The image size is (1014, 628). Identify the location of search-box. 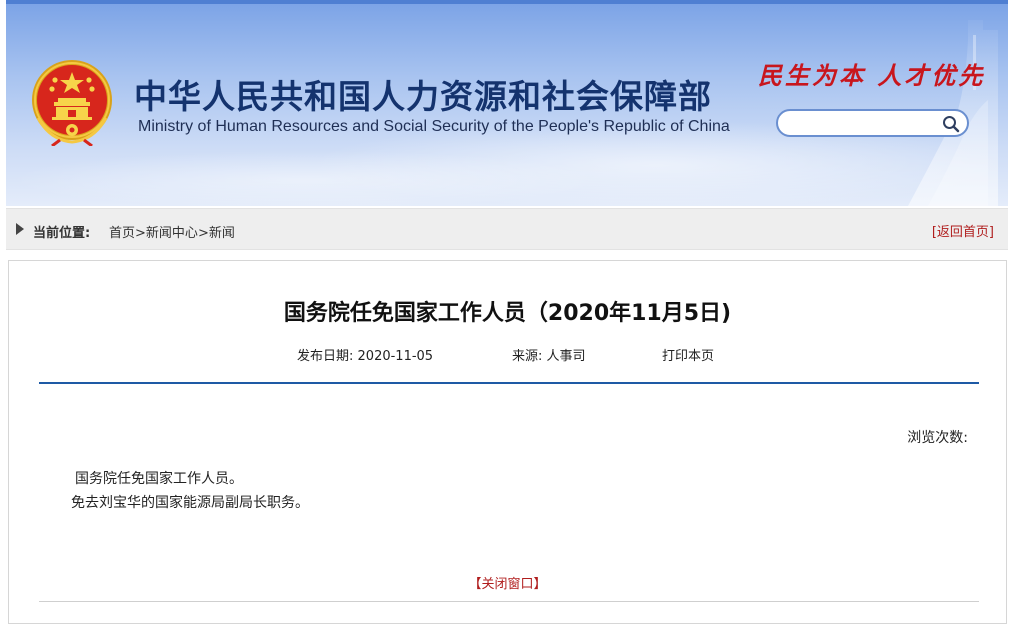
(872, 123).